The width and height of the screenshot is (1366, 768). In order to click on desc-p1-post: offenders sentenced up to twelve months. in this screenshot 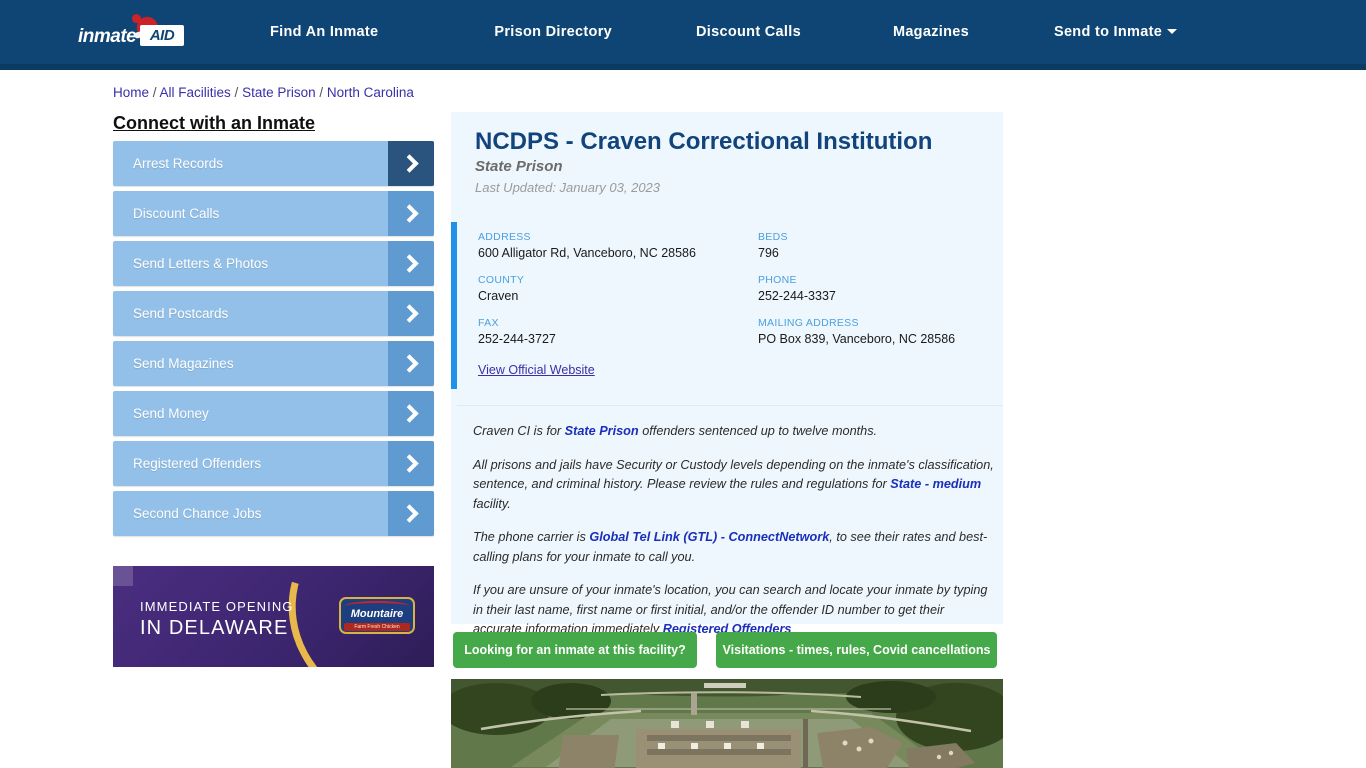, I will do `click(758, 431)`.